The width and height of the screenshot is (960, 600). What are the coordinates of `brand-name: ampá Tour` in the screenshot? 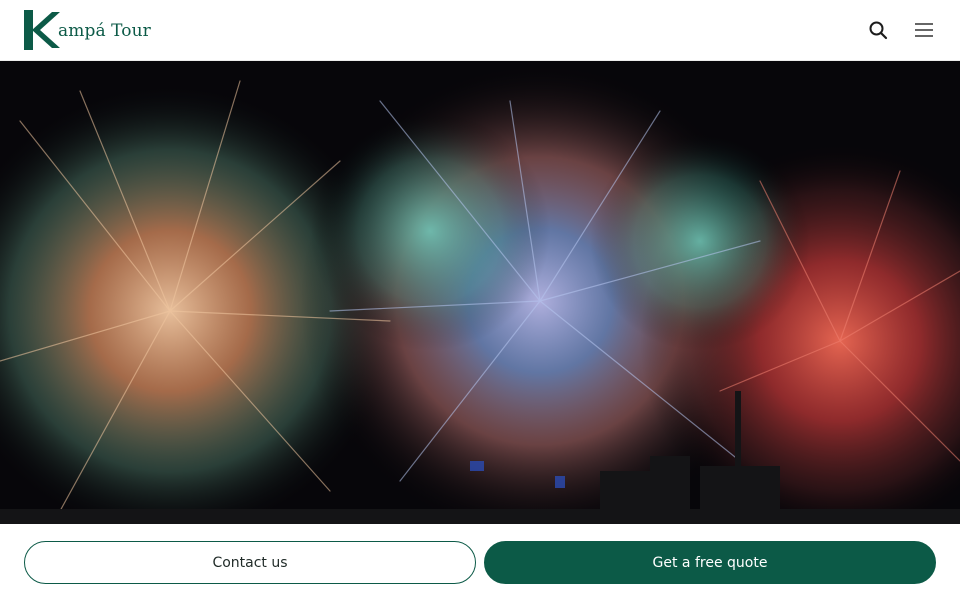 It's located at (104, 31).